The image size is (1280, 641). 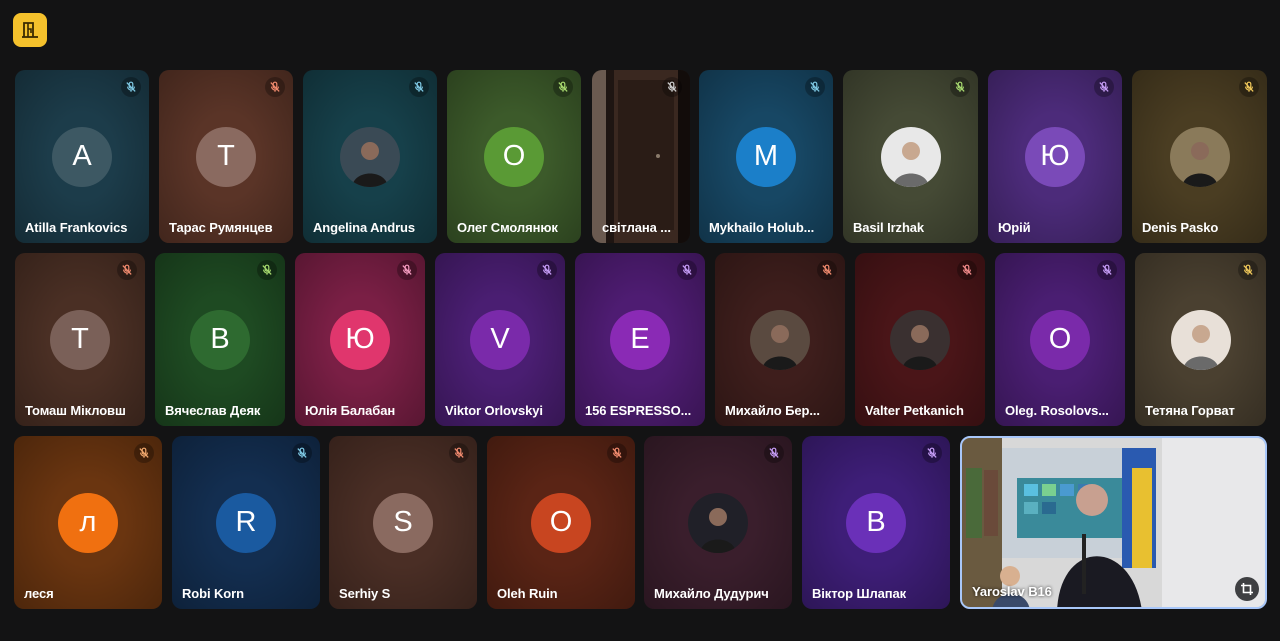 I want to click on participant-name: Robi Korn, so click(x=213, y=593).